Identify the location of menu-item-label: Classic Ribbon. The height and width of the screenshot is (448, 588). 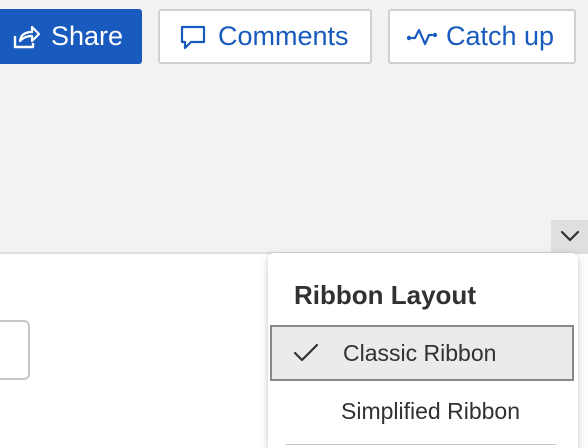
(420, 352).